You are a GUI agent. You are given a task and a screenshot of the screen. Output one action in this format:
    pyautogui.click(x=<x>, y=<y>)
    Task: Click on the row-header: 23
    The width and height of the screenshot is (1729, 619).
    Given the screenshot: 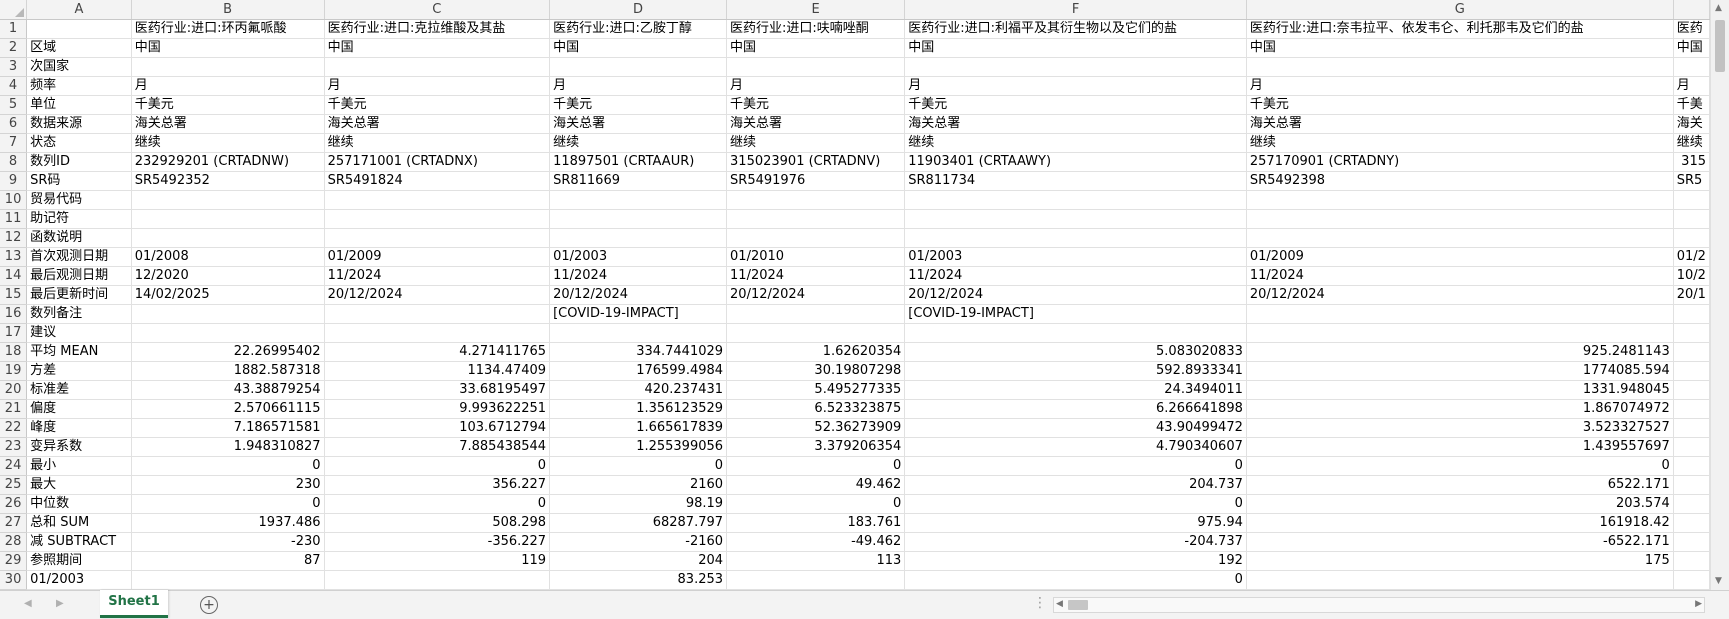 What is the action you would take?
    pyautogui.click(x=14, y=447)
    